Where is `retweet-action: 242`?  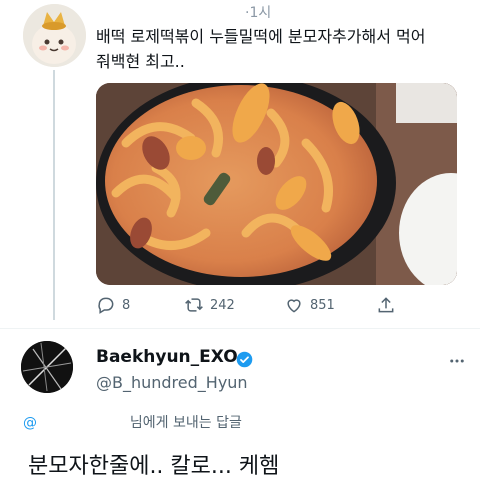
retweet-action: 242 is located at coordinates (209, 305).